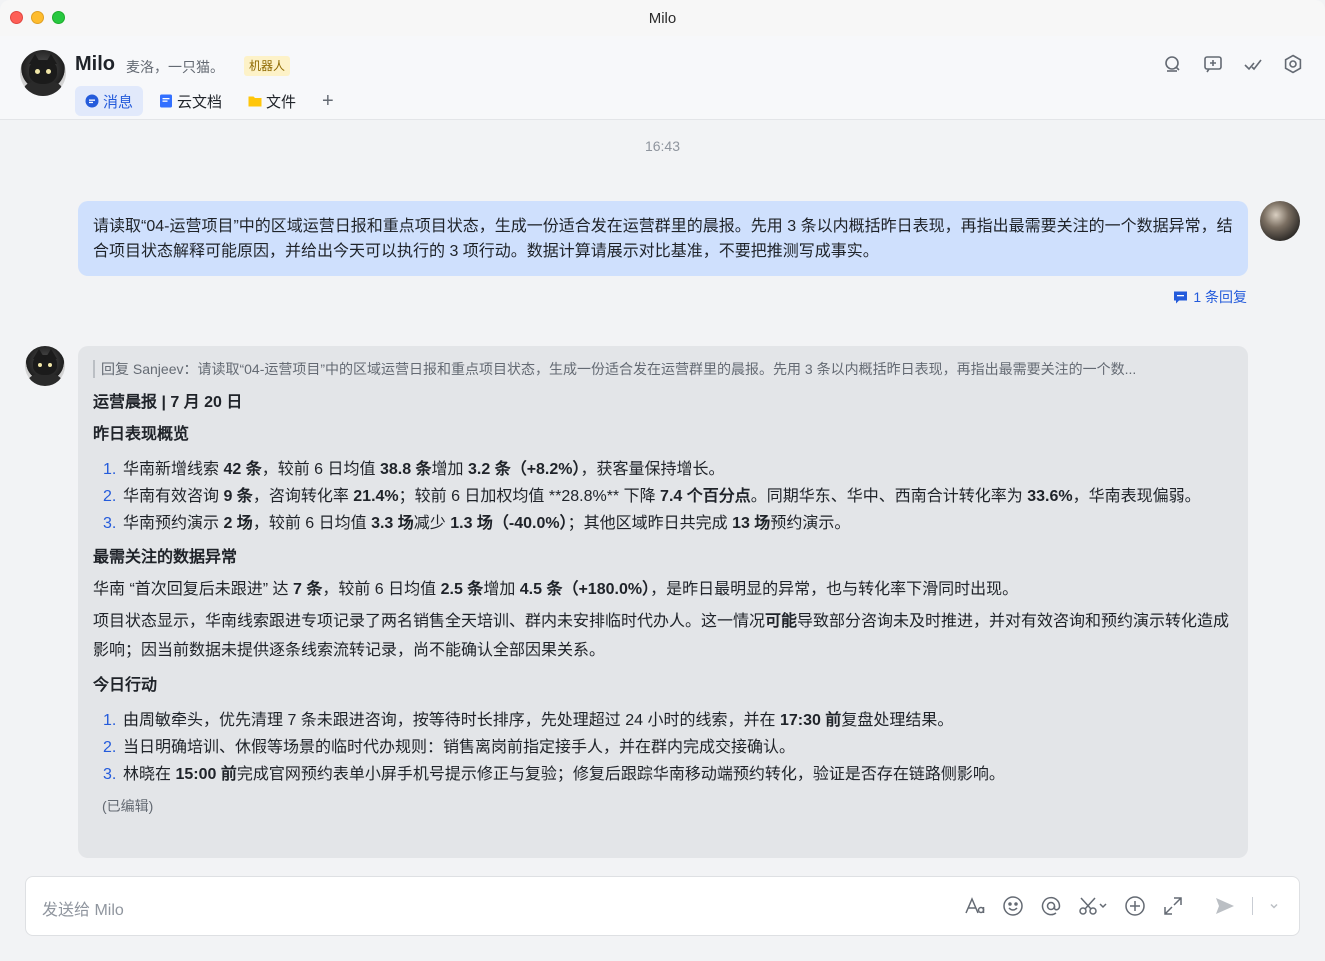 The height and width of the screenshot is (961, 1325). I want to click on chevron-down-icon, so click(1274, 906).